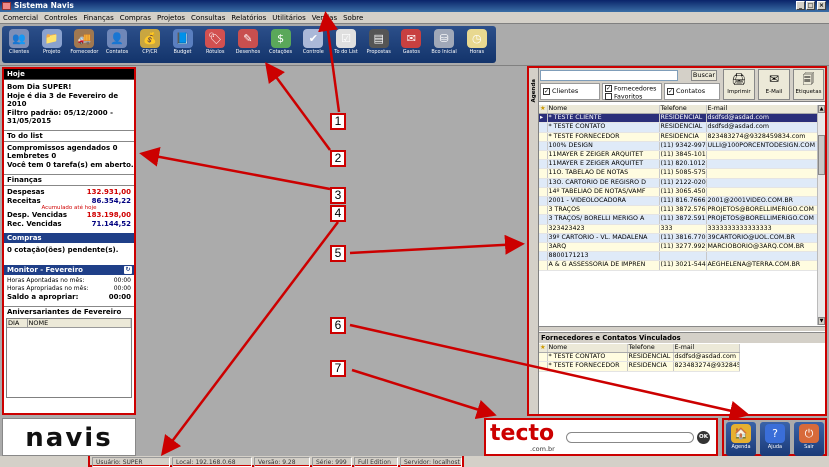  Describe the element at coordinates (338, 368) in the screenshot. I see `callout-7: 7` at that location.